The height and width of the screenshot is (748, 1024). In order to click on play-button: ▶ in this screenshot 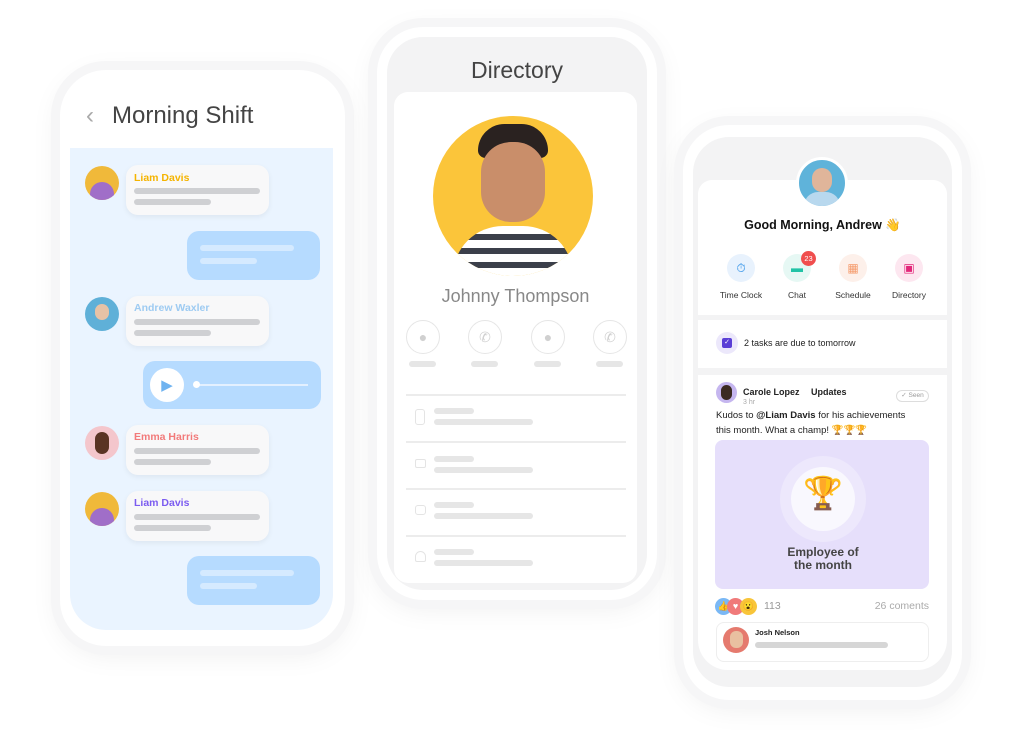, I will do `click(167, 385)`.